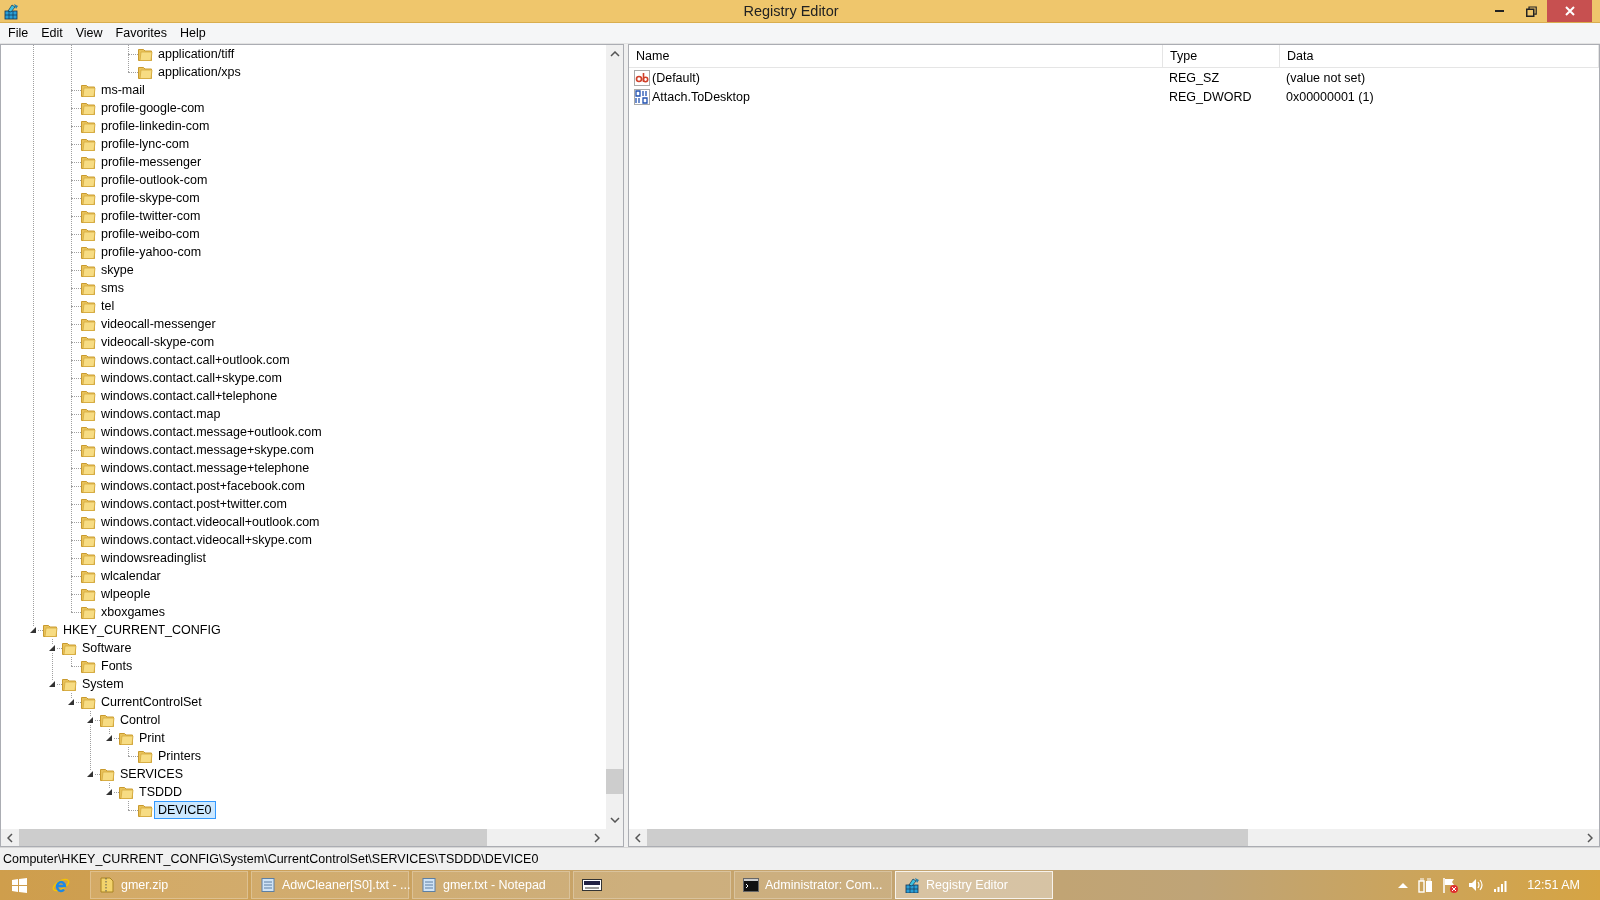 The image size is (1600, 900). What do you see at coordinates (205, 468) in the screenshot?
I see `tree-item: windows.contact.message+telephone` at bounding box center [205, 468].